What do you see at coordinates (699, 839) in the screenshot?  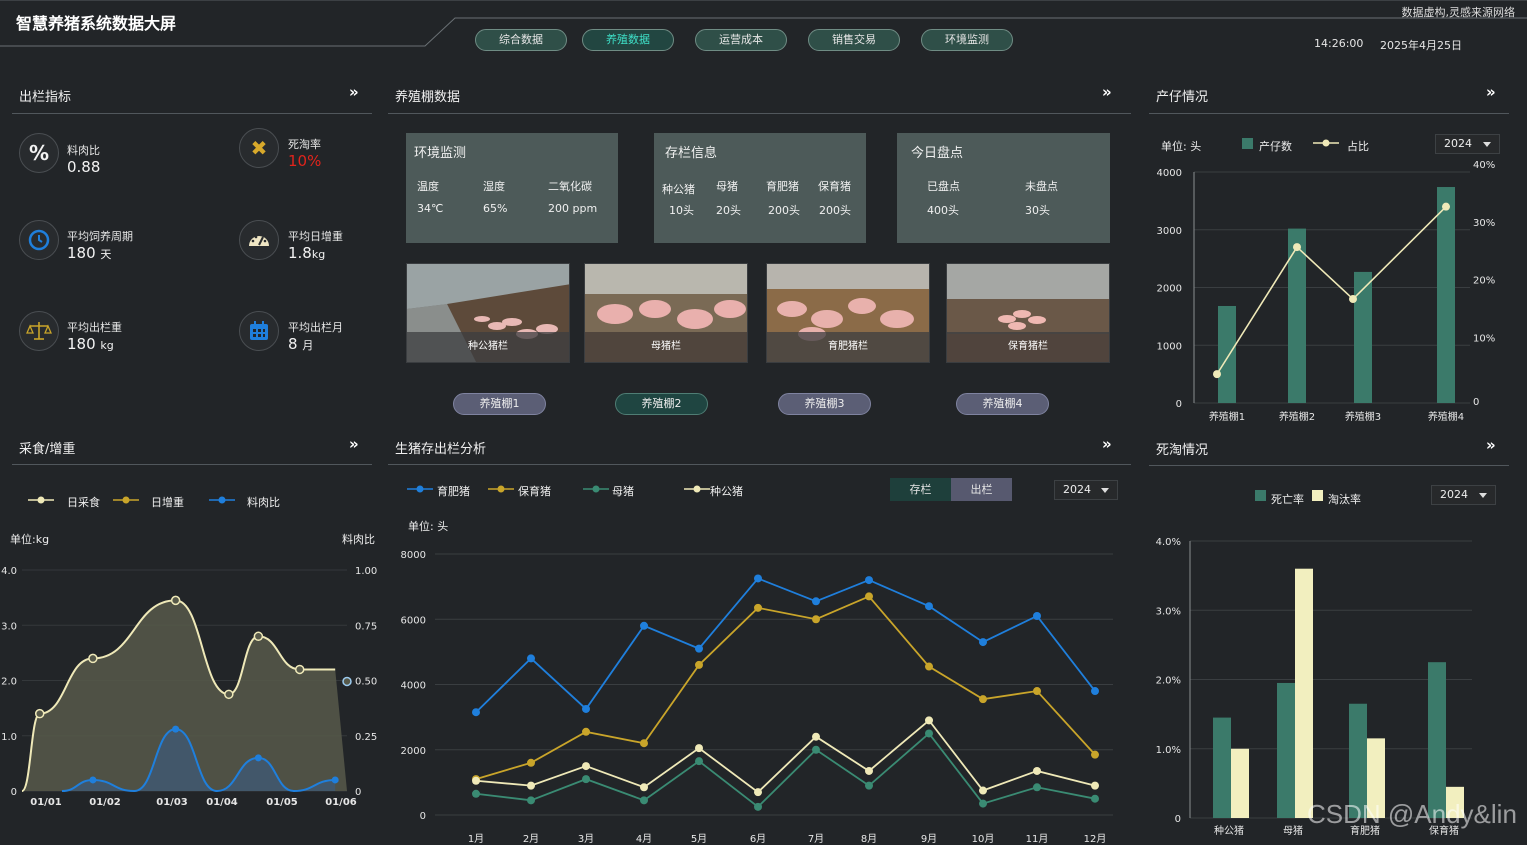 I see `x-tick-label: 5月` at bounding box center [699, 839].